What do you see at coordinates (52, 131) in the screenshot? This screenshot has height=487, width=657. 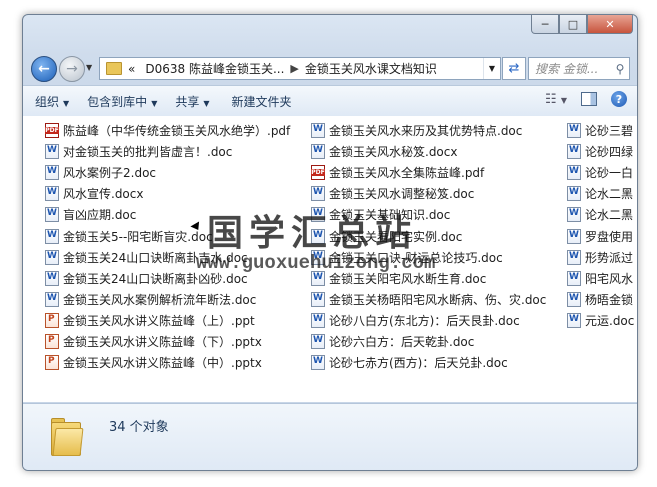 I see `pdf-file-icon` at bounding box center [52, 131].